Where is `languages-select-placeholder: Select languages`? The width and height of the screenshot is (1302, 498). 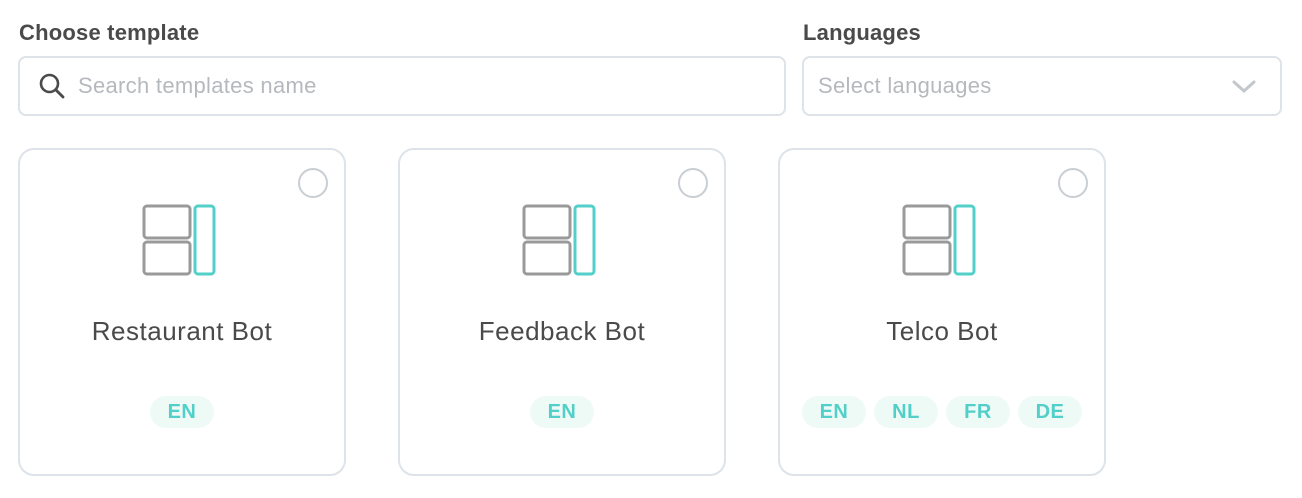 languages-select-placeholder: Select languages is located at coordinates (905, 85).